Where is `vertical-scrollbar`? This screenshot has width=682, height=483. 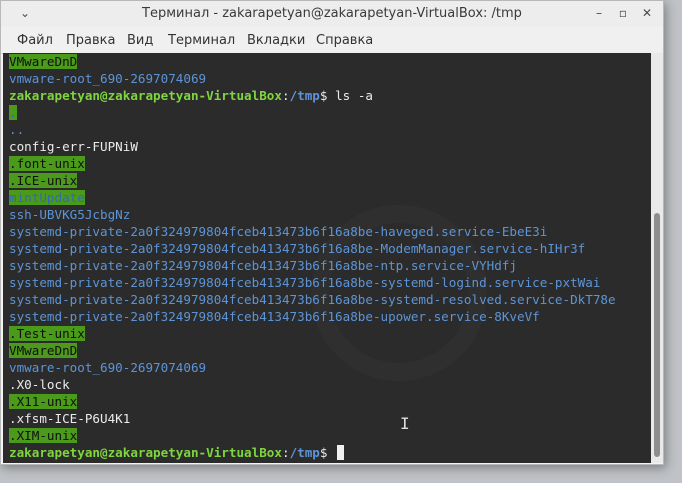
vertical-scrollbar is located at coordinates (657, 258).